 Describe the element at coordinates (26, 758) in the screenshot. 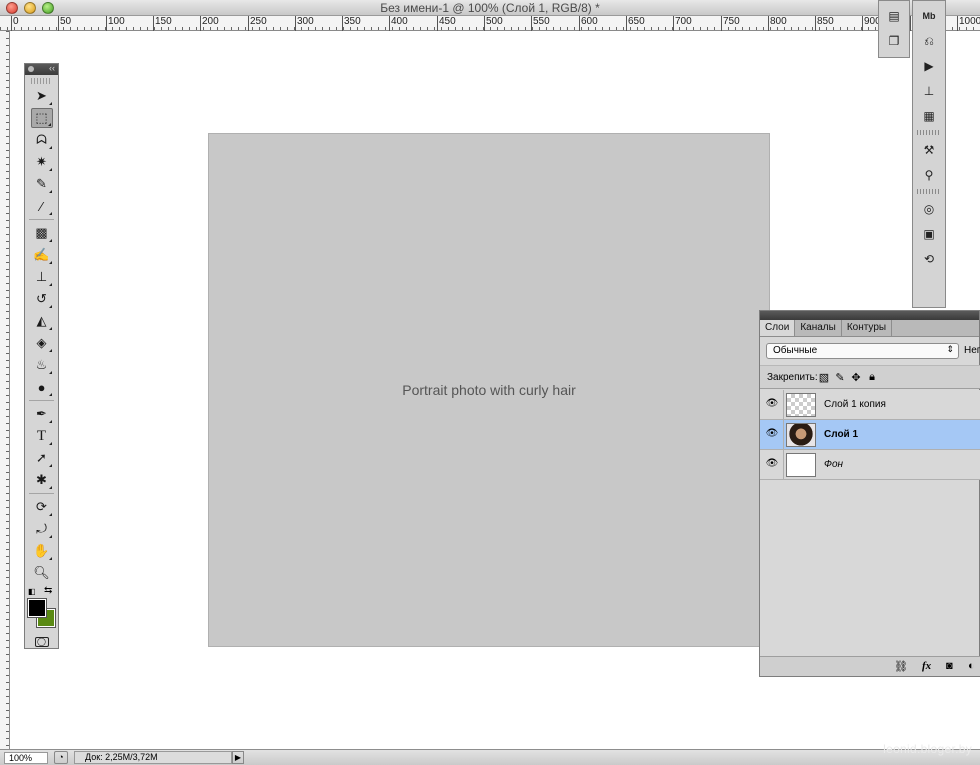

I see `zoom-field: 100%` at that location.